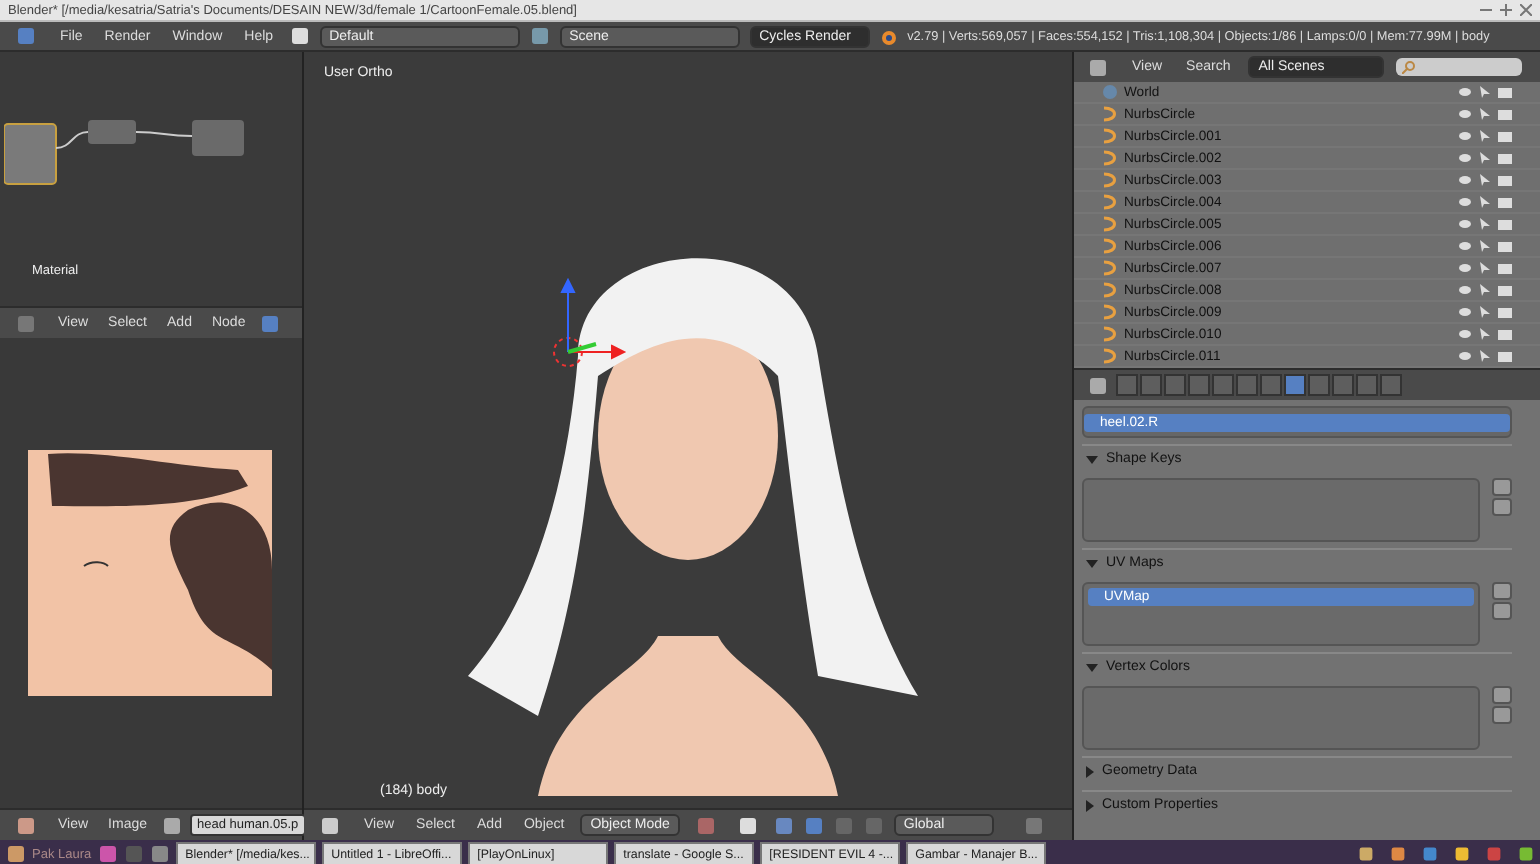 The height and width of the screenshot is (864, 1540). I want to click on blender-logo-icon, so click(888, 36).